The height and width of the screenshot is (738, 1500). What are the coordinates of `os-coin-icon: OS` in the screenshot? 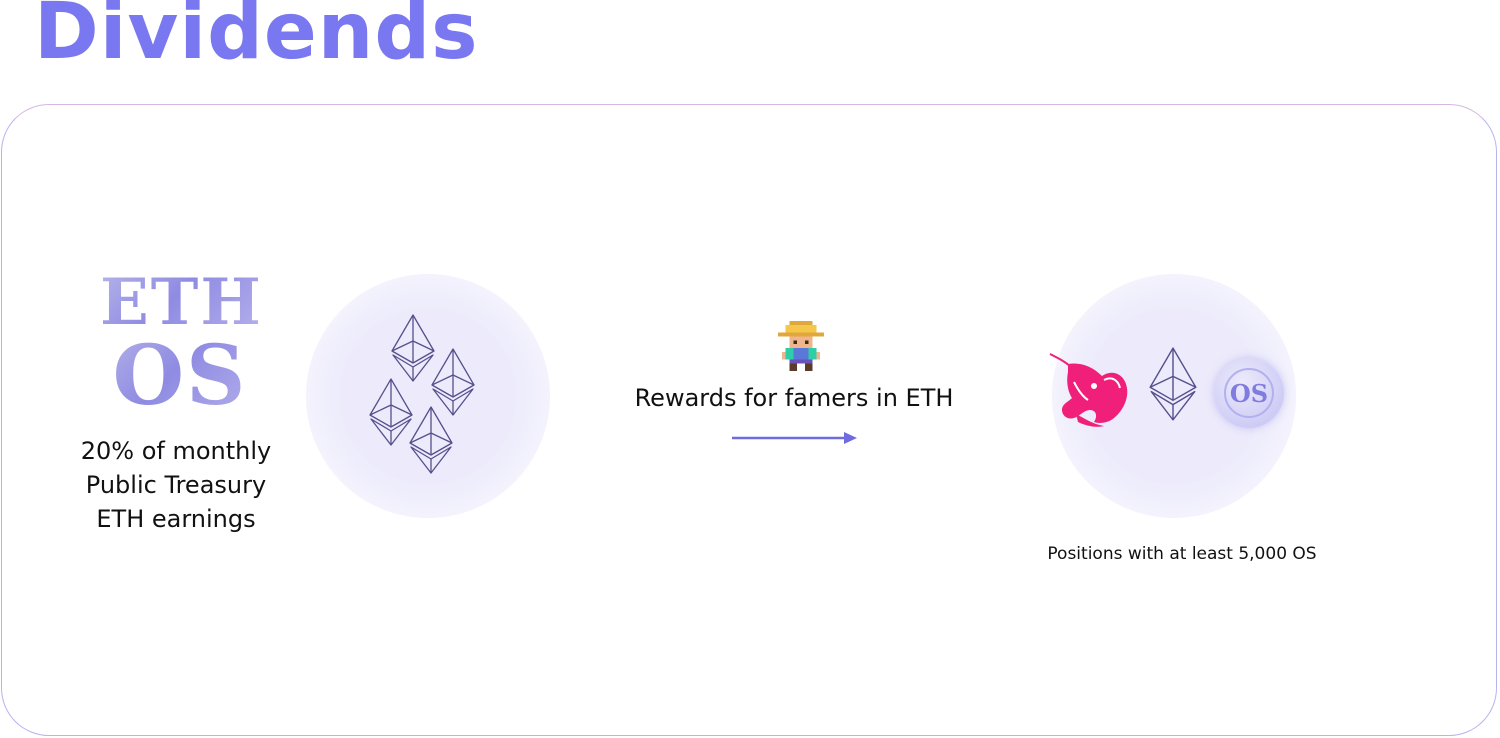 It's located at (1249, 393).